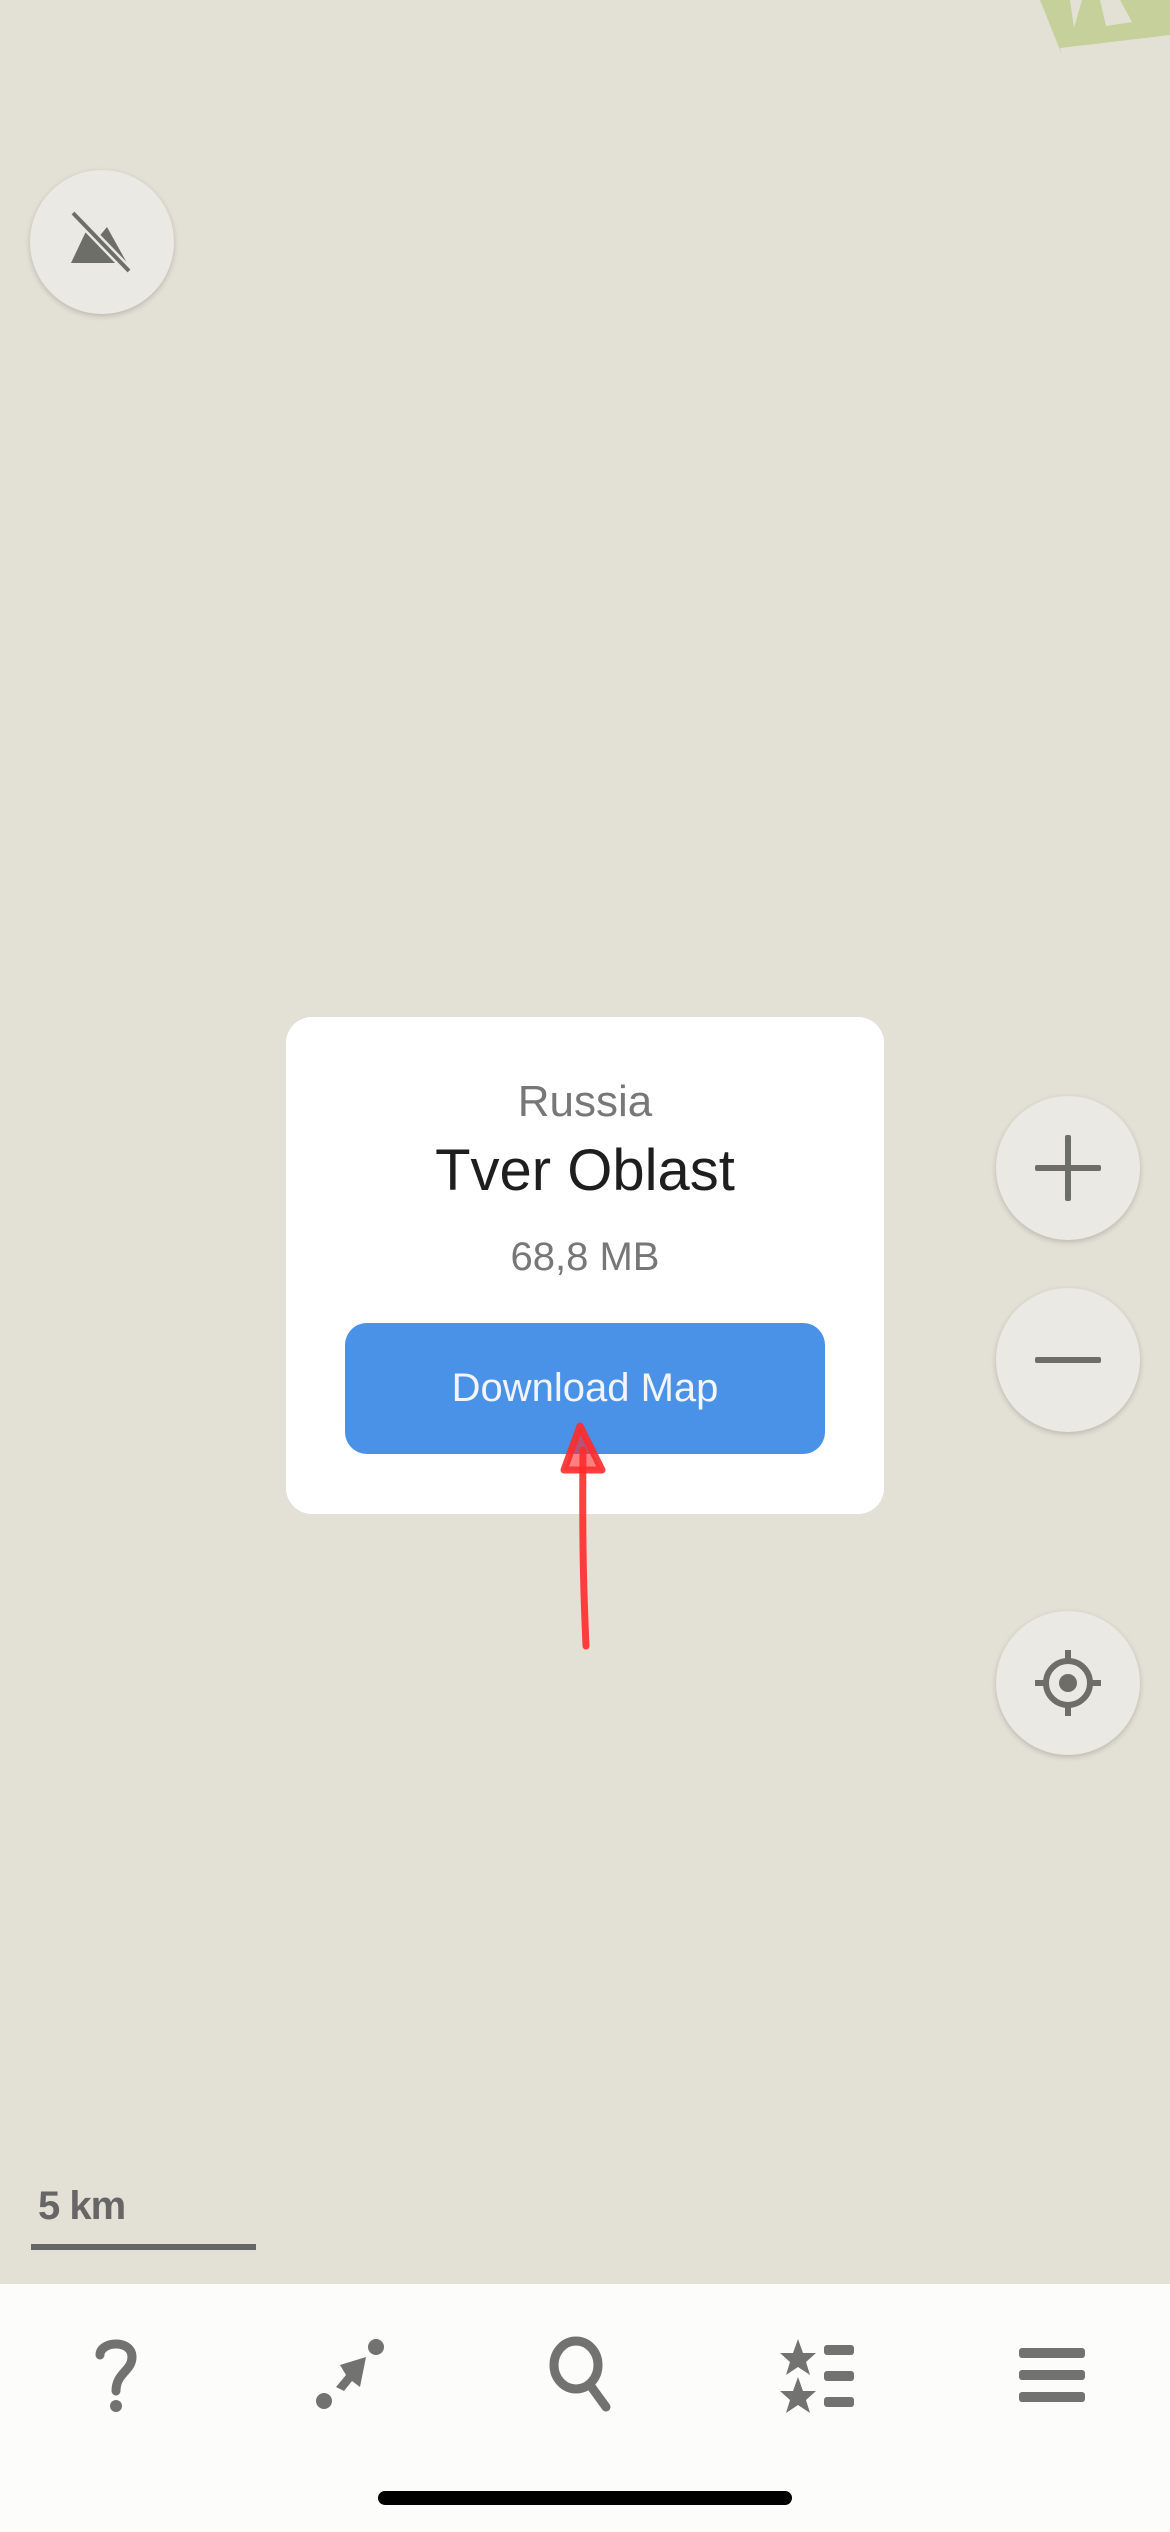 The image size is (1170, 2532). What do you see at coordinates (580, 2374) in the screenshot?
I see `search-icon` at bounding box center [580, 2374].